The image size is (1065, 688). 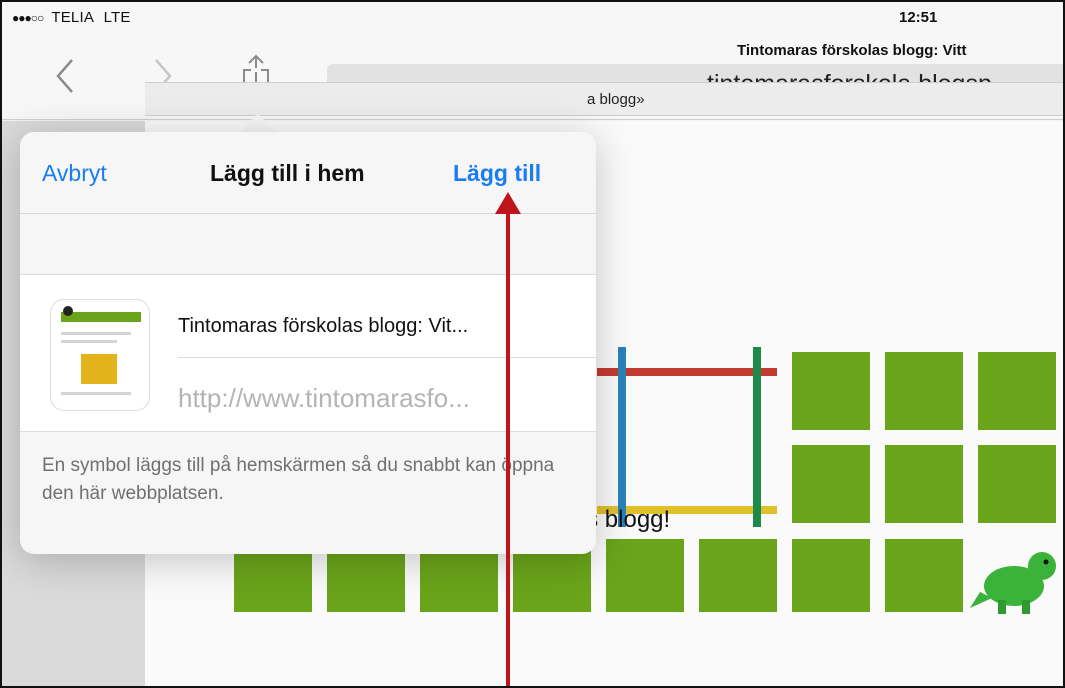 What do you see at coordinates (508, 439) in the screenshot?
I see `annotation-arrow-icon` at bounding box center [508, 439].